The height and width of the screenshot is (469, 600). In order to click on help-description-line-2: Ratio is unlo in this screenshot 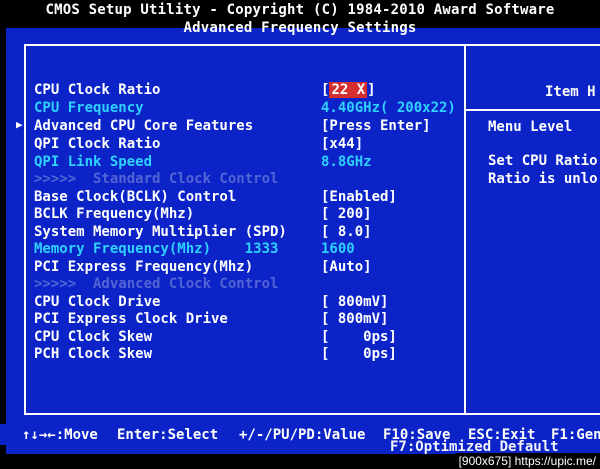, I will do `click(543, 179)`.